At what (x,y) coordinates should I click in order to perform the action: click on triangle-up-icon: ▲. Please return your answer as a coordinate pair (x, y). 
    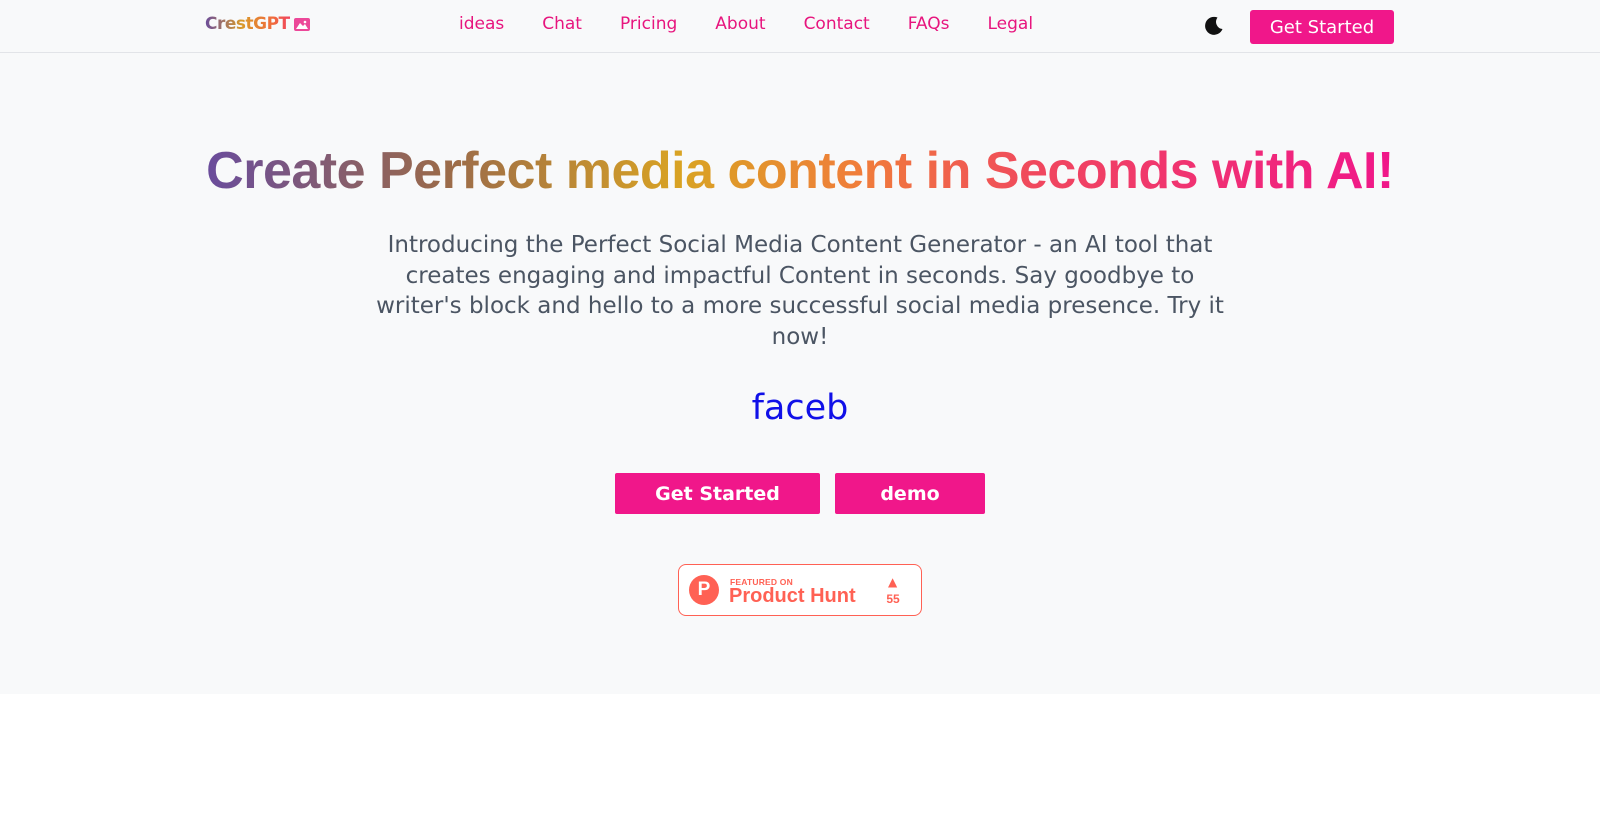
    Looking at the image, I should click on (893, 582).